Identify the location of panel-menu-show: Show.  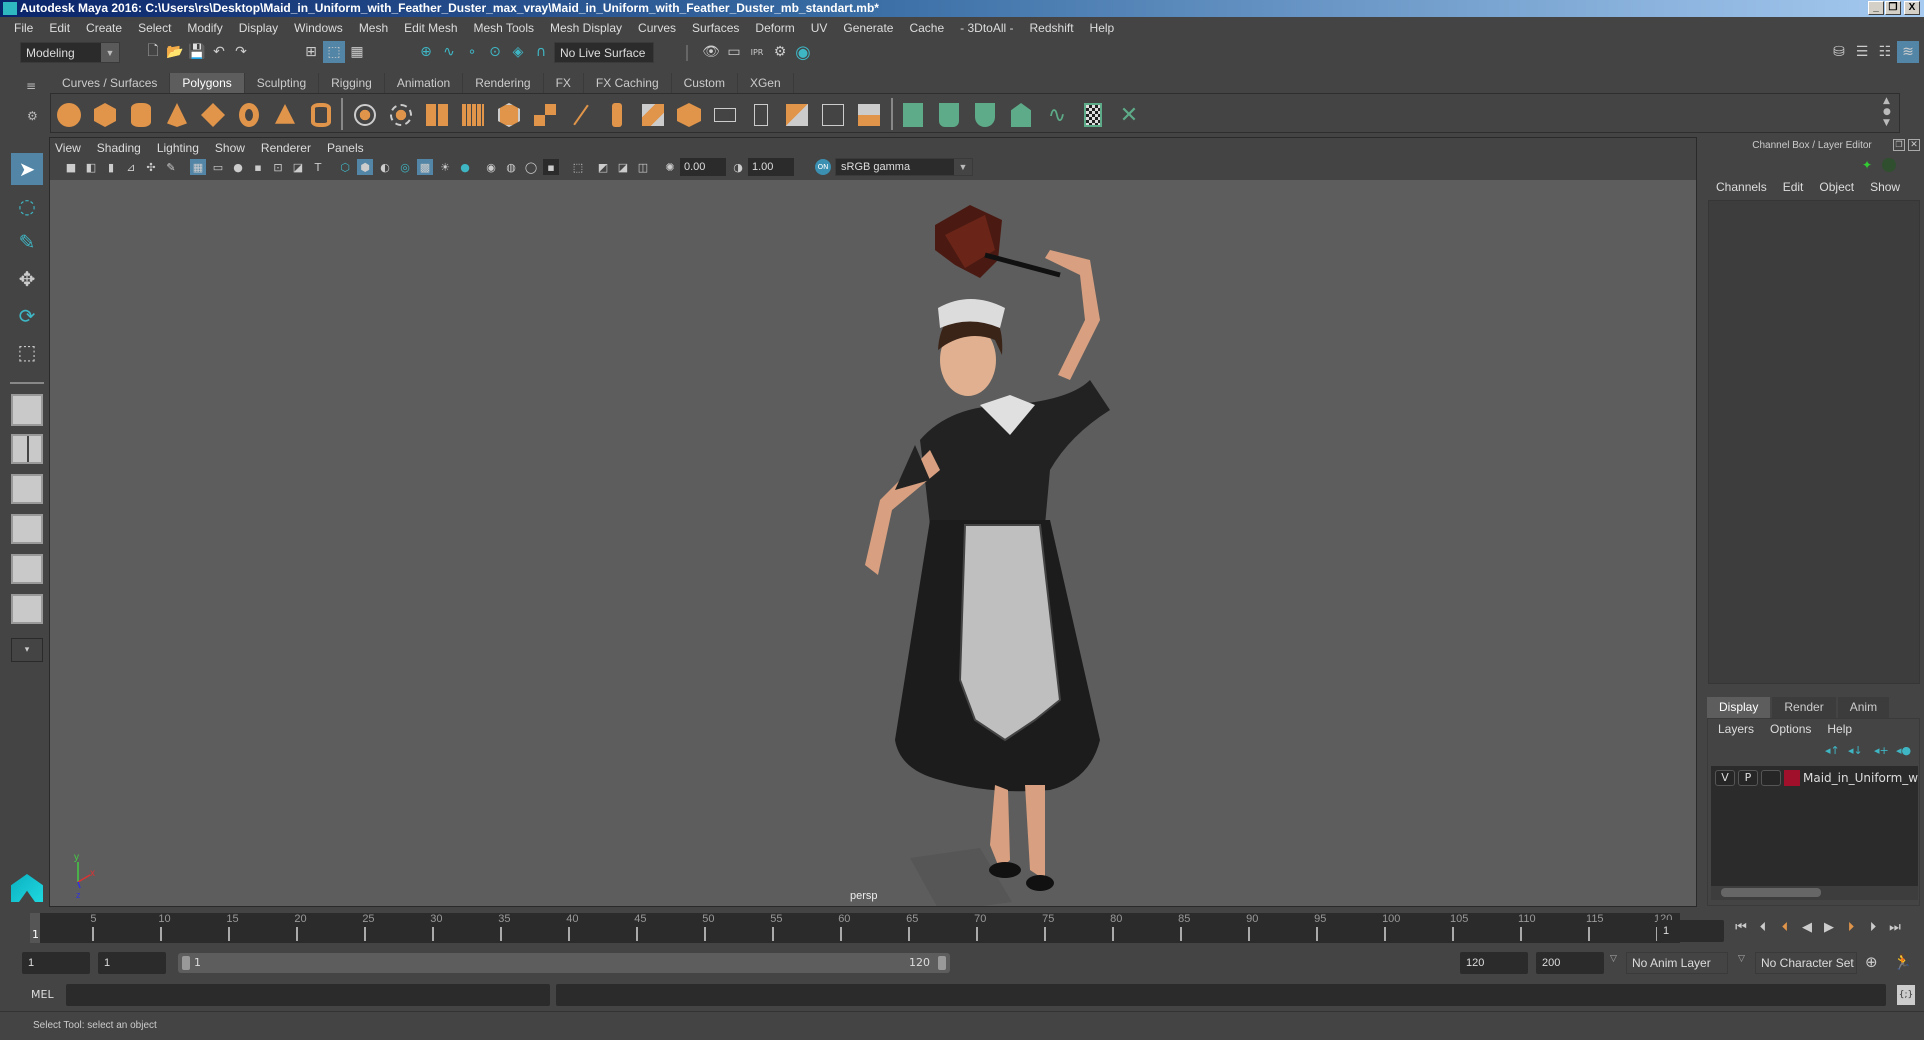
(230, 148).